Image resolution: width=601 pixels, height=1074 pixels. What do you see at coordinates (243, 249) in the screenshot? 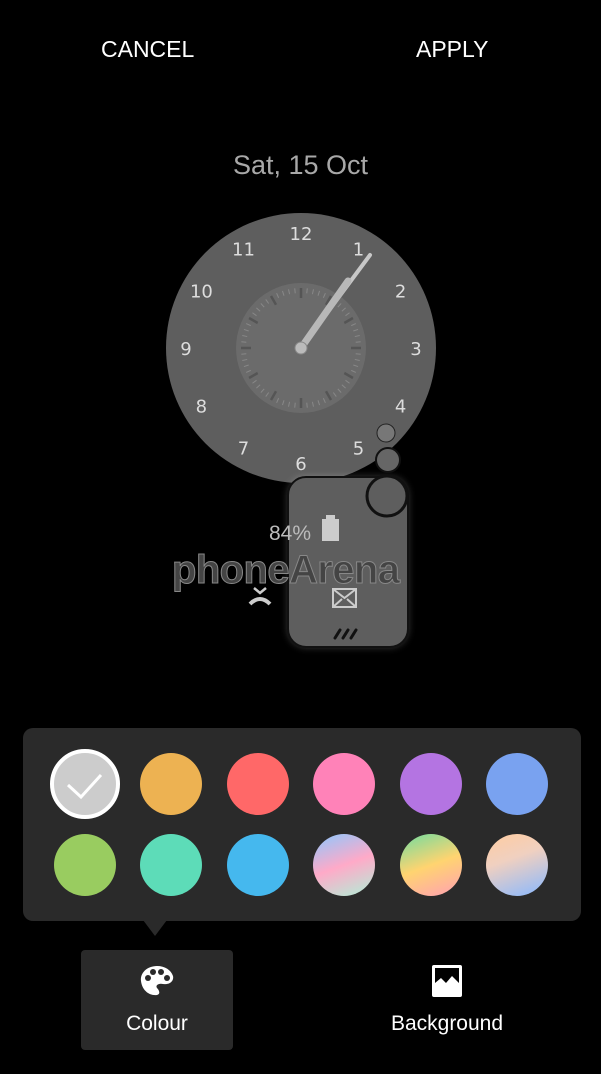
I see `clock-number: 11` at bounding box center [243, 249].